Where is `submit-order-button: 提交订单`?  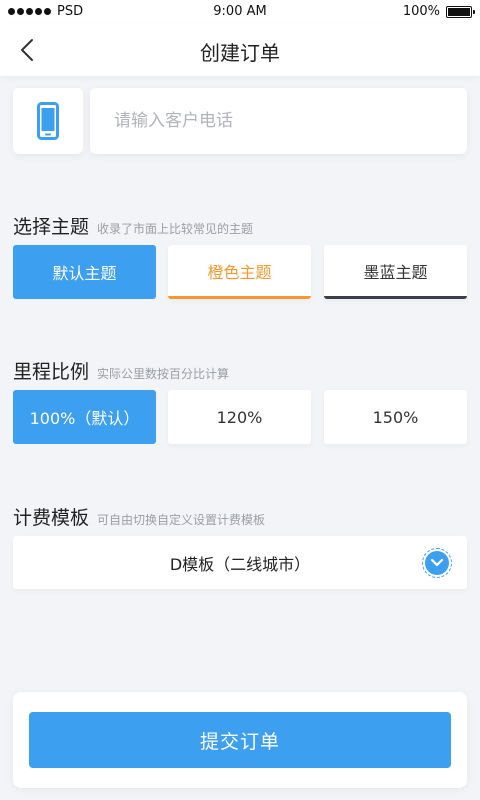
submit-order-button: 提交订单 is located at coordinates (240, 740).